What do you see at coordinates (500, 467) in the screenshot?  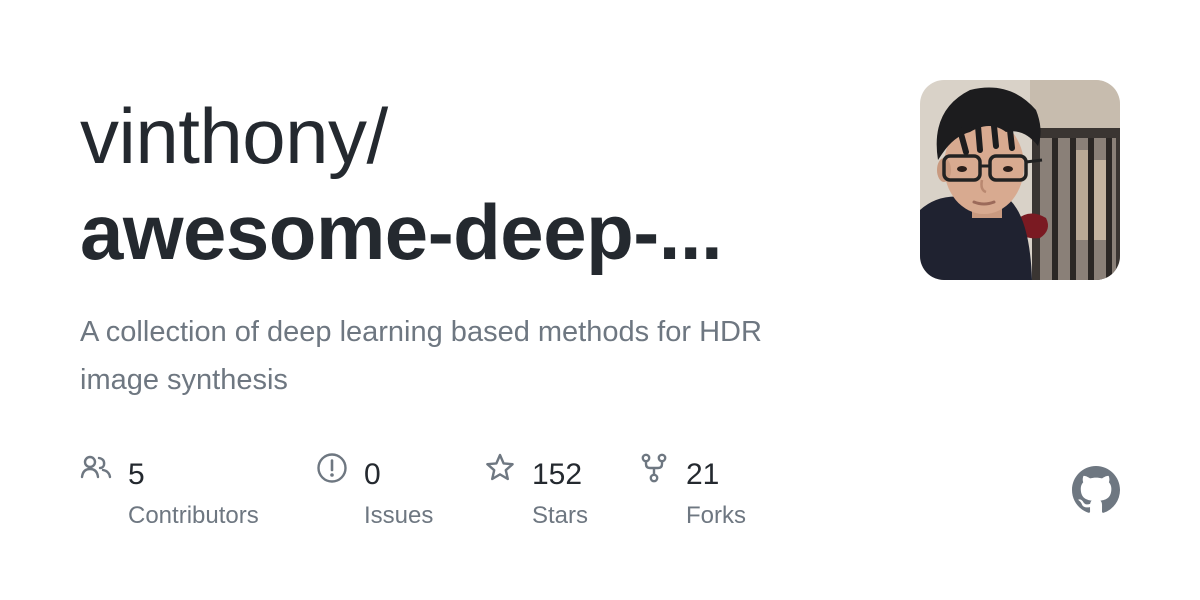 I see `star-icon` at bounding box center [500, 467].